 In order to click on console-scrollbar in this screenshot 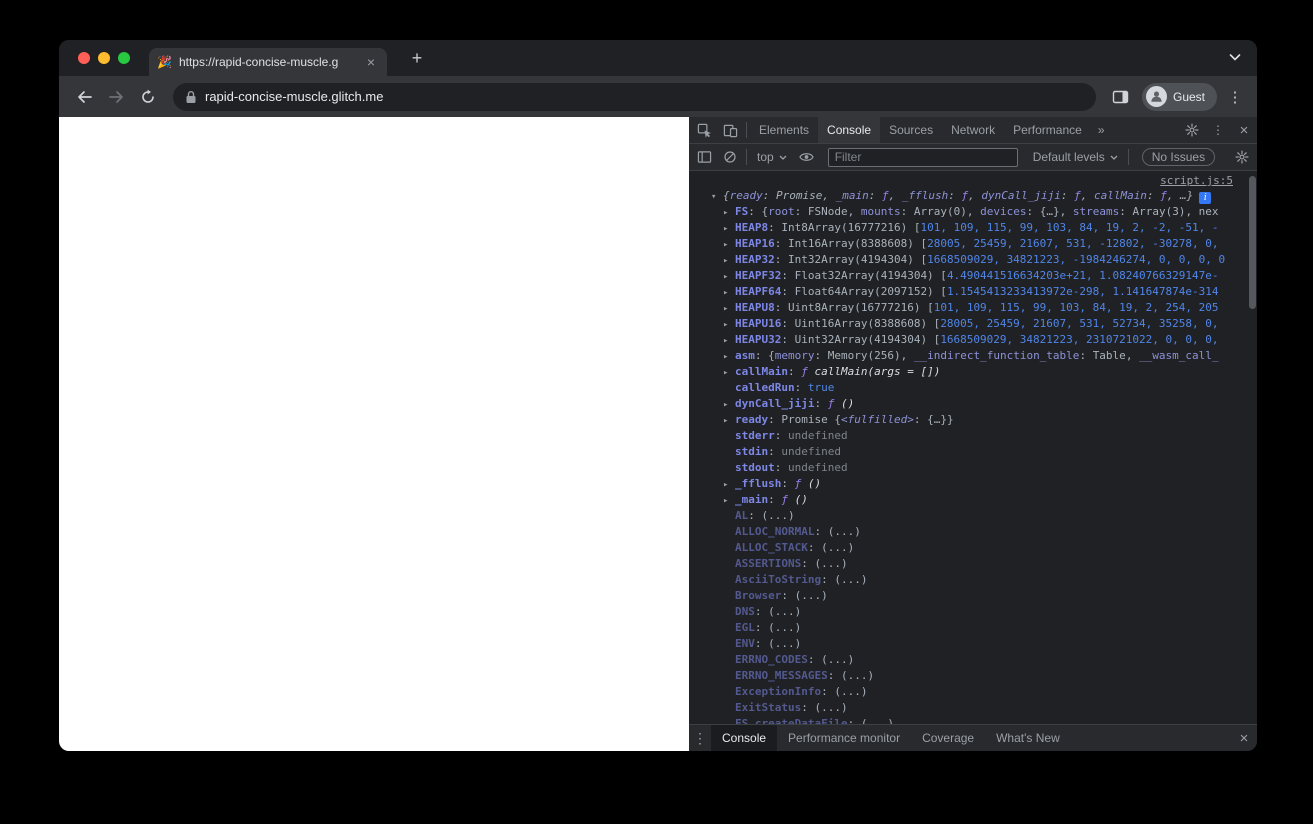, I will do `click(1252, 242)`.